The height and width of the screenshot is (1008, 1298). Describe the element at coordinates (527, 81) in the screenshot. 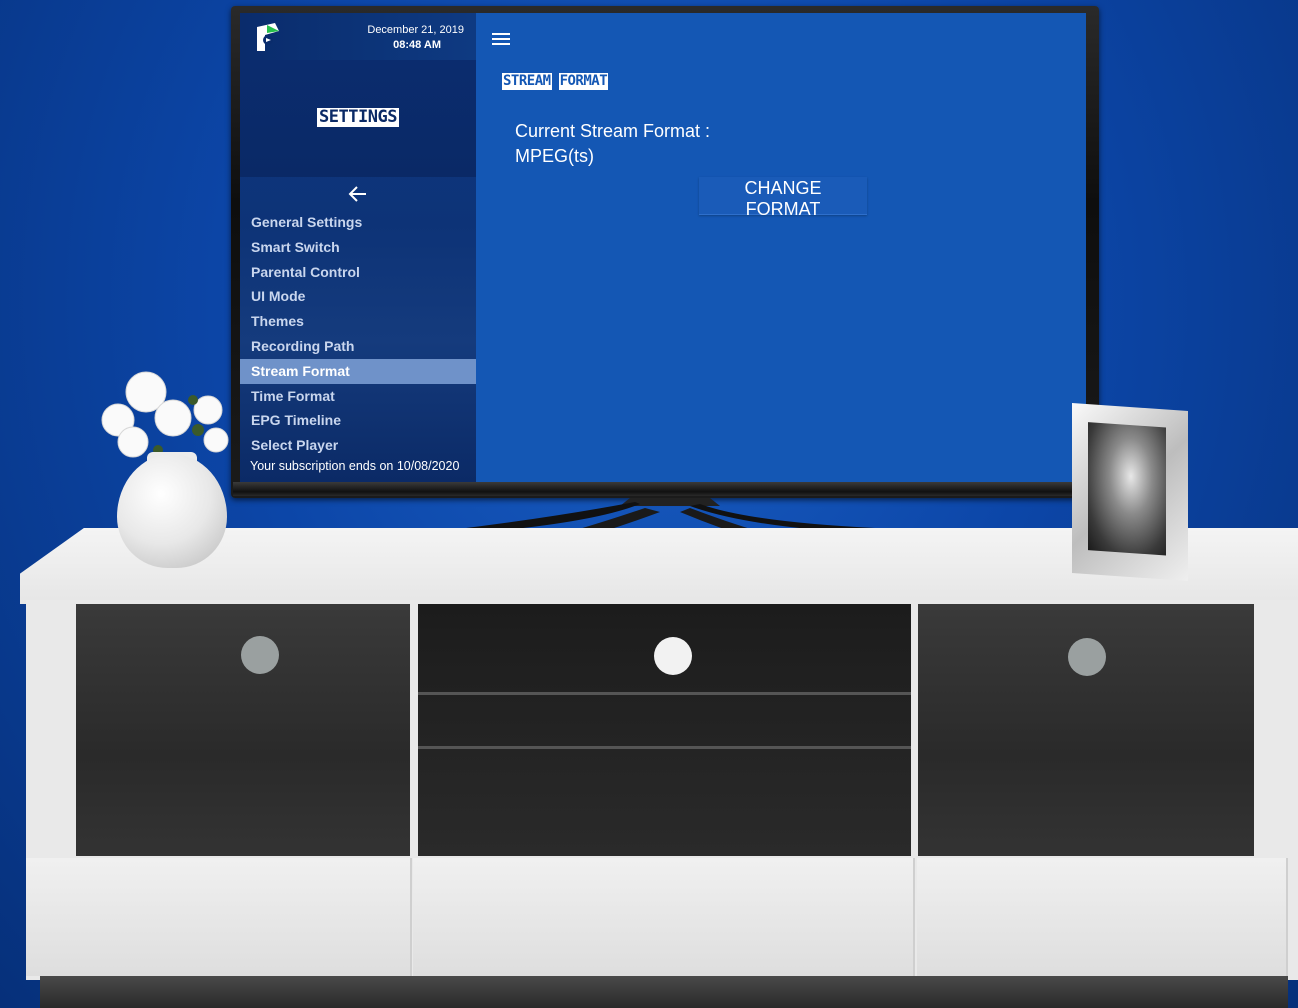

I see `page-title-word-1: STREAM` at that location.